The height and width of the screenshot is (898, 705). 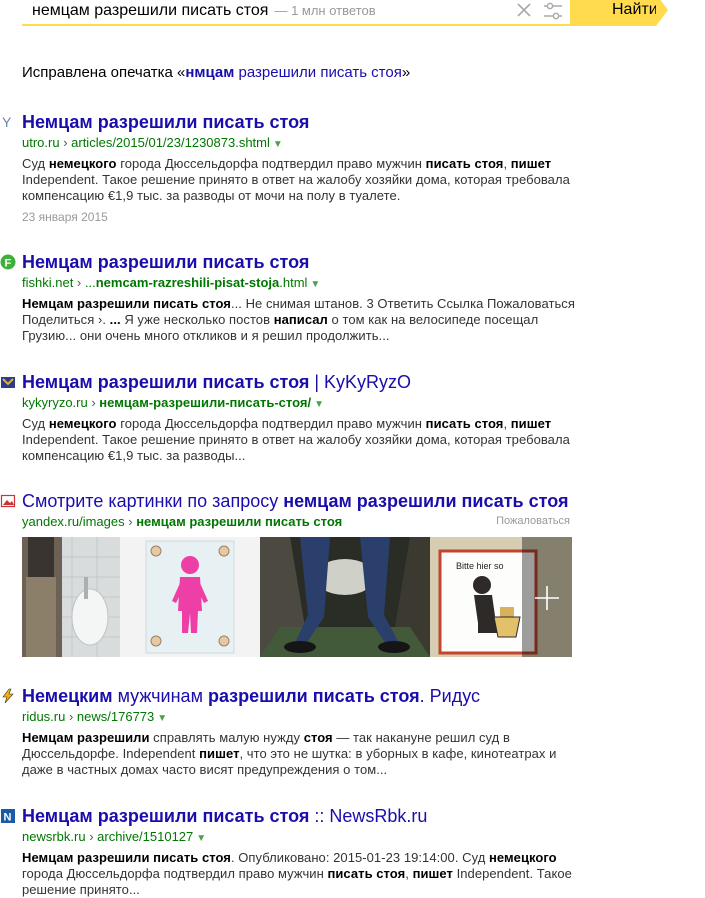 What do you see at coordinates (41, 142) in the screenshot?
I see `result-host: utro.ru` at bounding box center [41, 142].